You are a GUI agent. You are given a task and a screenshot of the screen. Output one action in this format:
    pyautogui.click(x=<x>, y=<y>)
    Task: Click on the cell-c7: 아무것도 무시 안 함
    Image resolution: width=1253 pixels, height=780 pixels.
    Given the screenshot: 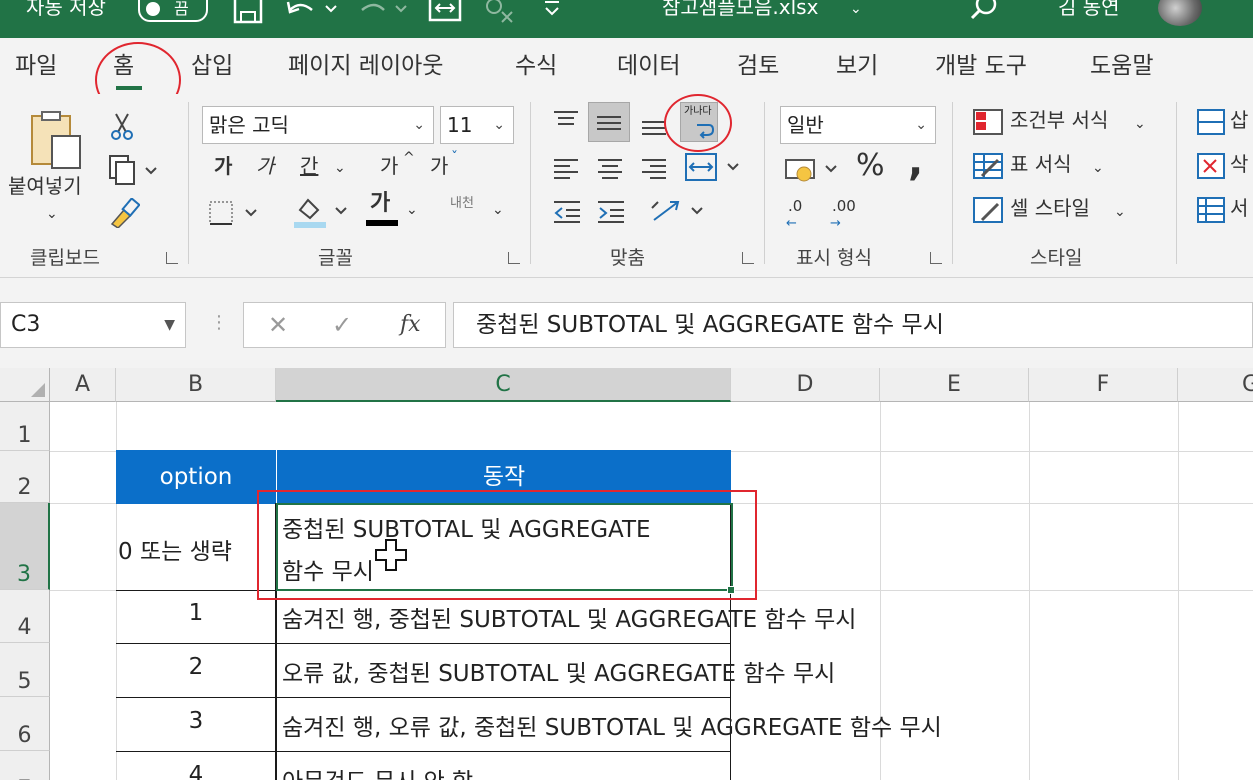 What is the action you would take?
    pyautogui.click(x=377, y=771)
    